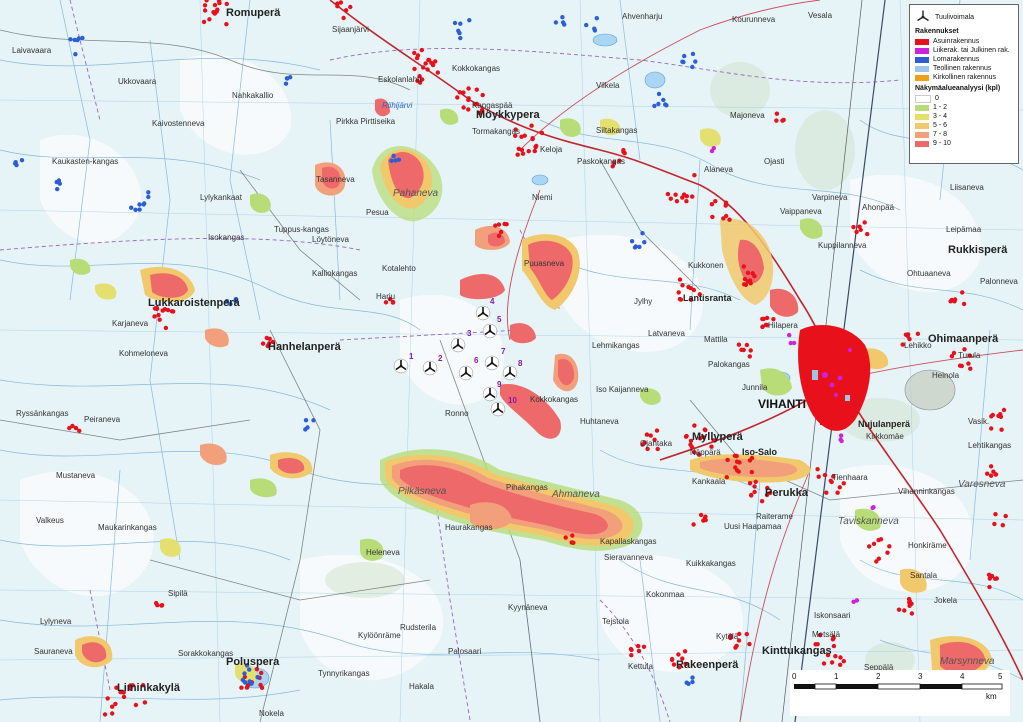  What do you see at coordinates (937, 98) in the screenshot?
I see `legend-visibility-label: 0` at bounding box center [937, 98].